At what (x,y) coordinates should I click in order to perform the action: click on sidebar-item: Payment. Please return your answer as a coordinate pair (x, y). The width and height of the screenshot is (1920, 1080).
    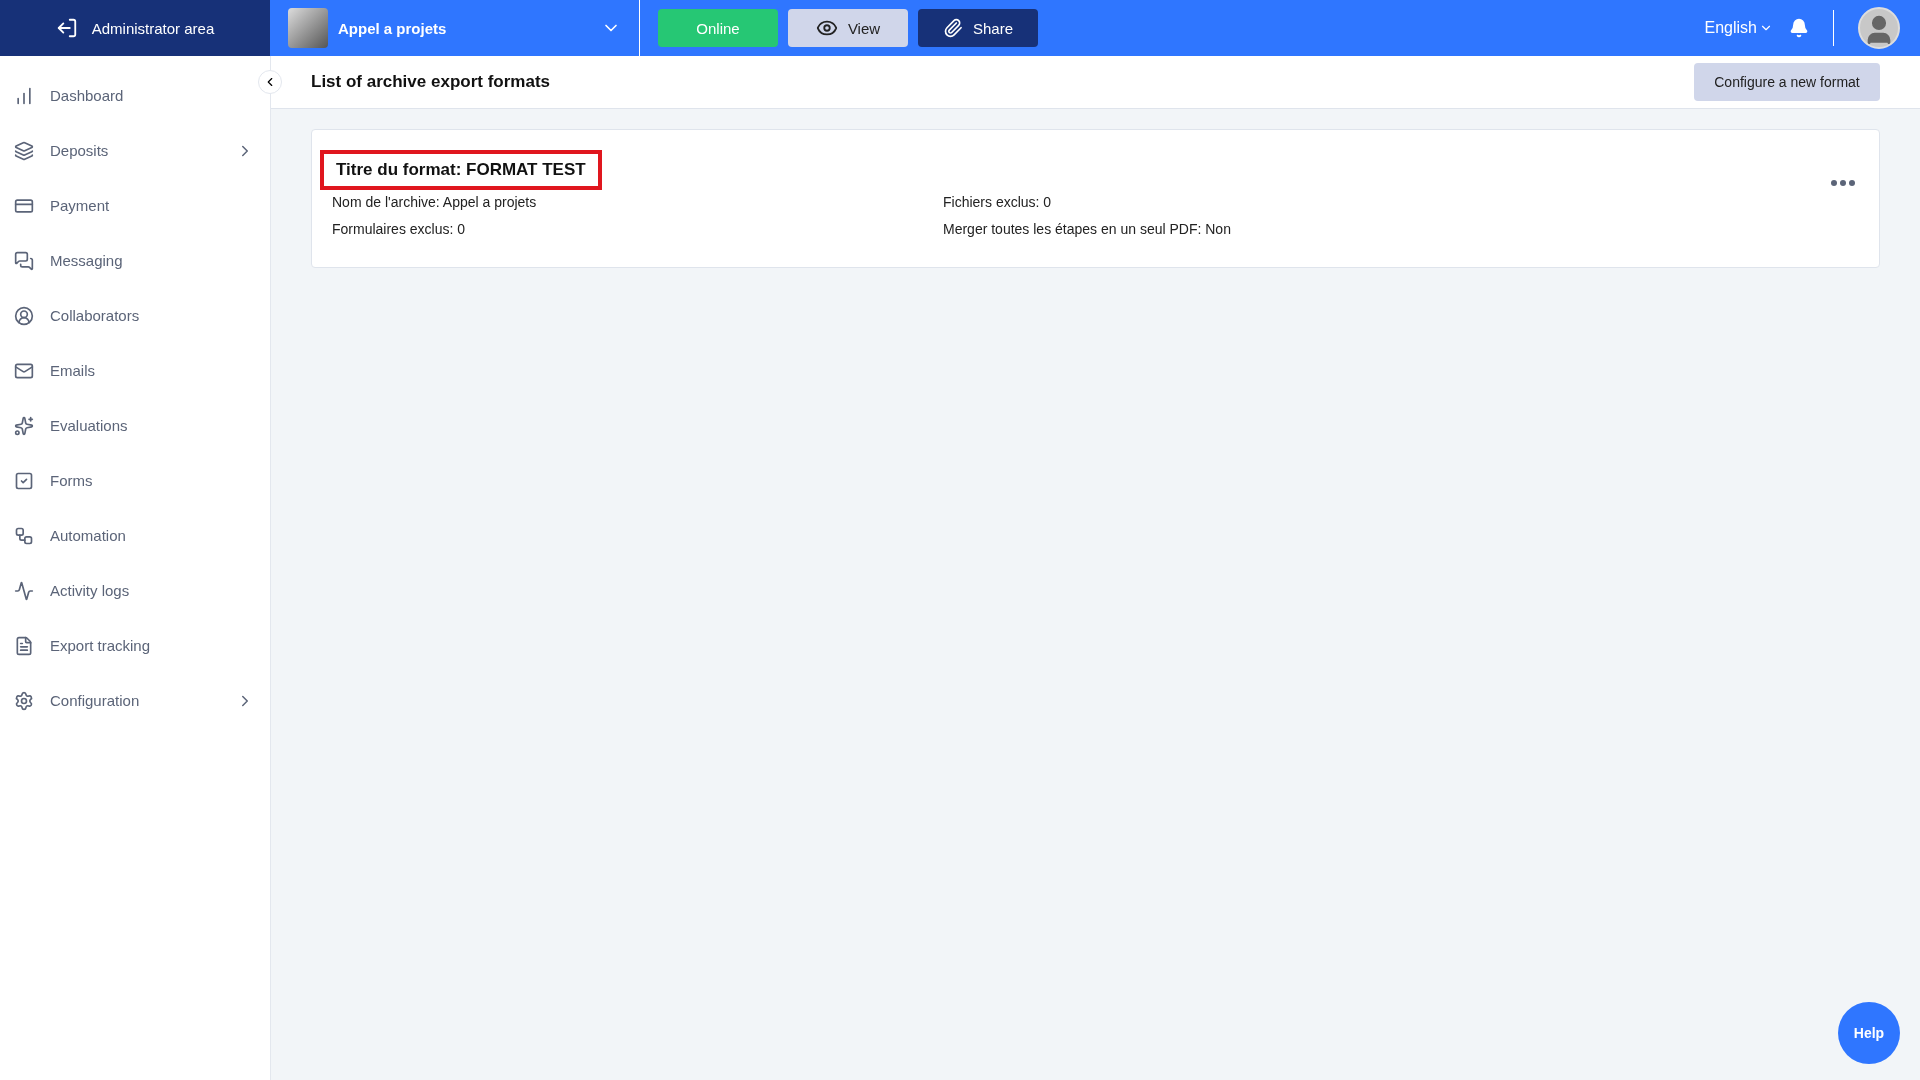
    Looking at the image, I should click on (135, 205).